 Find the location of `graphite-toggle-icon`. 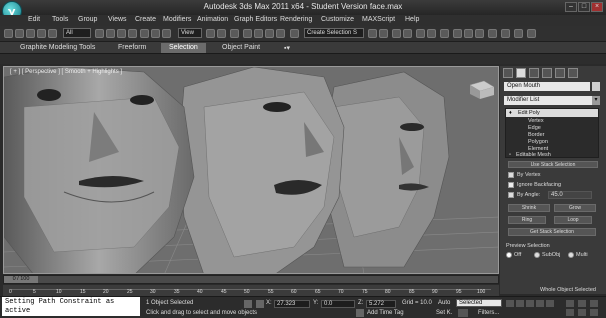

graphite-toggle-icon is located at coordinates (407, 33).